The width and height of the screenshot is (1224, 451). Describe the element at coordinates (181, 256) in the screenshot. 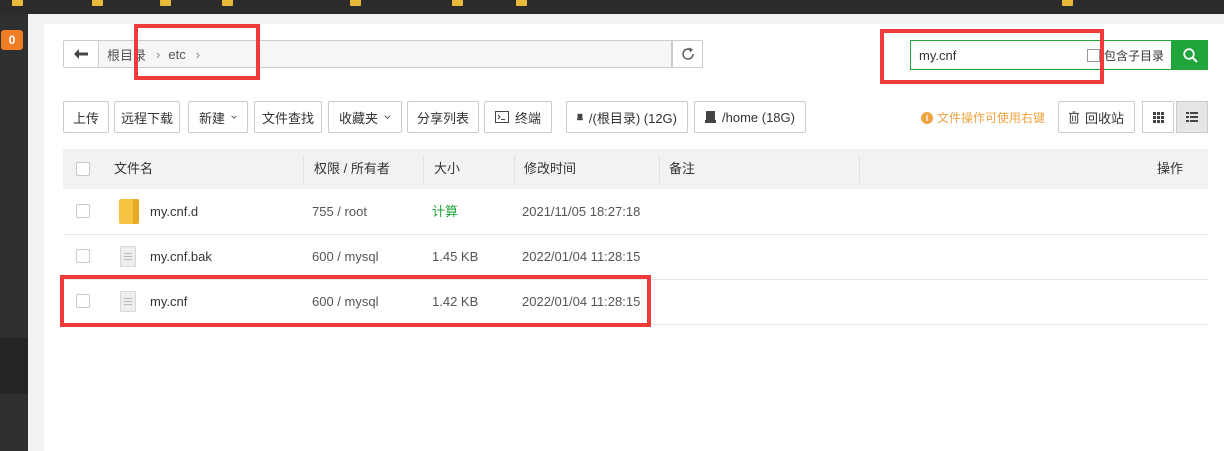

I see `file-name: my.cnf.bak` at that location.